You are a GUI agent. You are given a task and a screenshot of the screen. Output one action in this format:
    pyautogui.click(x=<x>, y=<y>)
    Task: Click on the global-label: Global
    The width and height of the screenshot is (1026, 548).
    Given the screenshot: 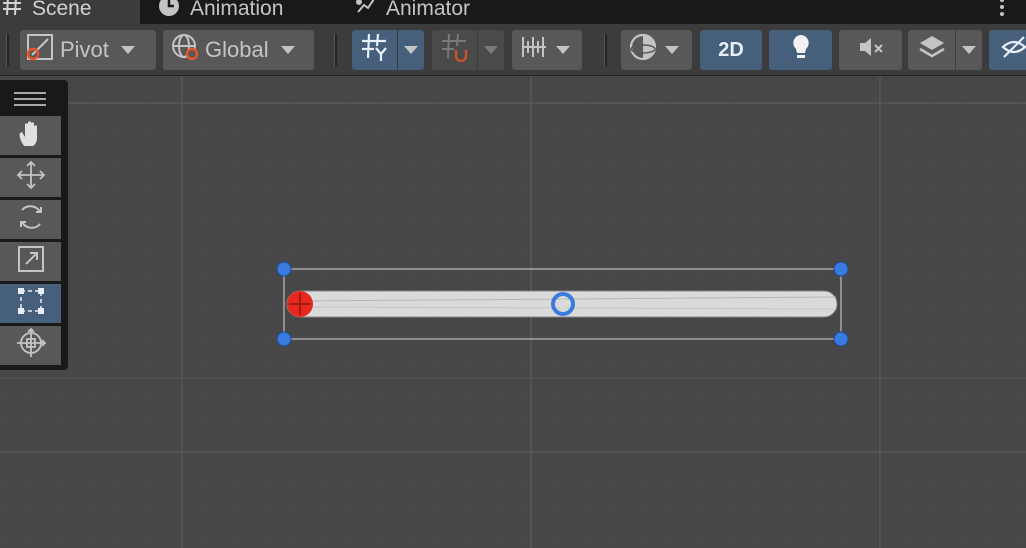 What is the action you would take?
    pyautogui.click(x=237, y=49)
    